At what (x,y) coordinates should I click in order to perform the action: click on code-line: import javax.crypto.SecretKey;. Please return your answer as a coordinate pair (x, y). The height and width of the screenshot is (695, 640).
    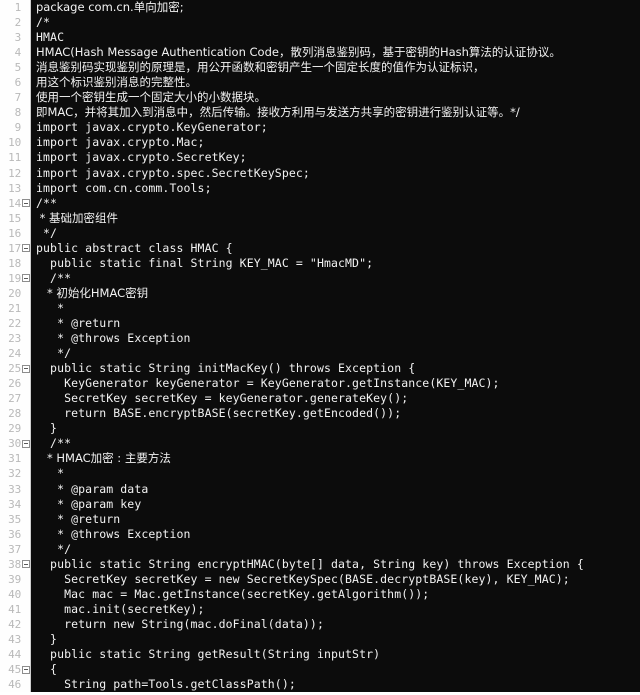
    Looking at the image, I should click on (335, 157).